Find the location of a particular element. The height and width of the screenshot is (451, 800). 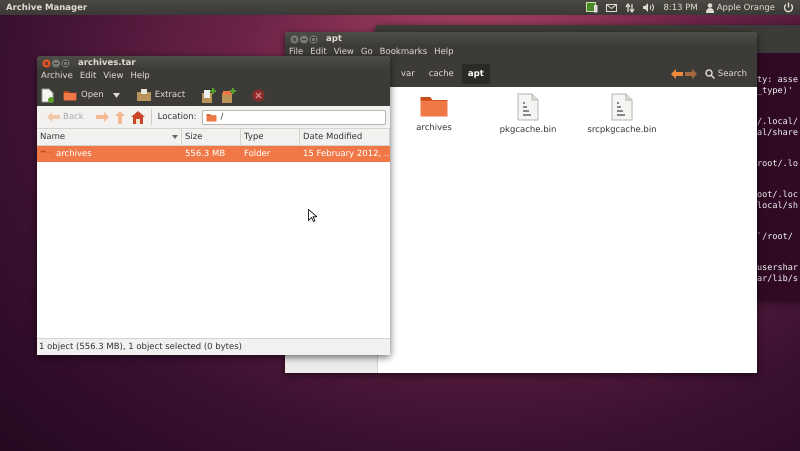

table-cell: Folder is located at coordinates (257, 154).